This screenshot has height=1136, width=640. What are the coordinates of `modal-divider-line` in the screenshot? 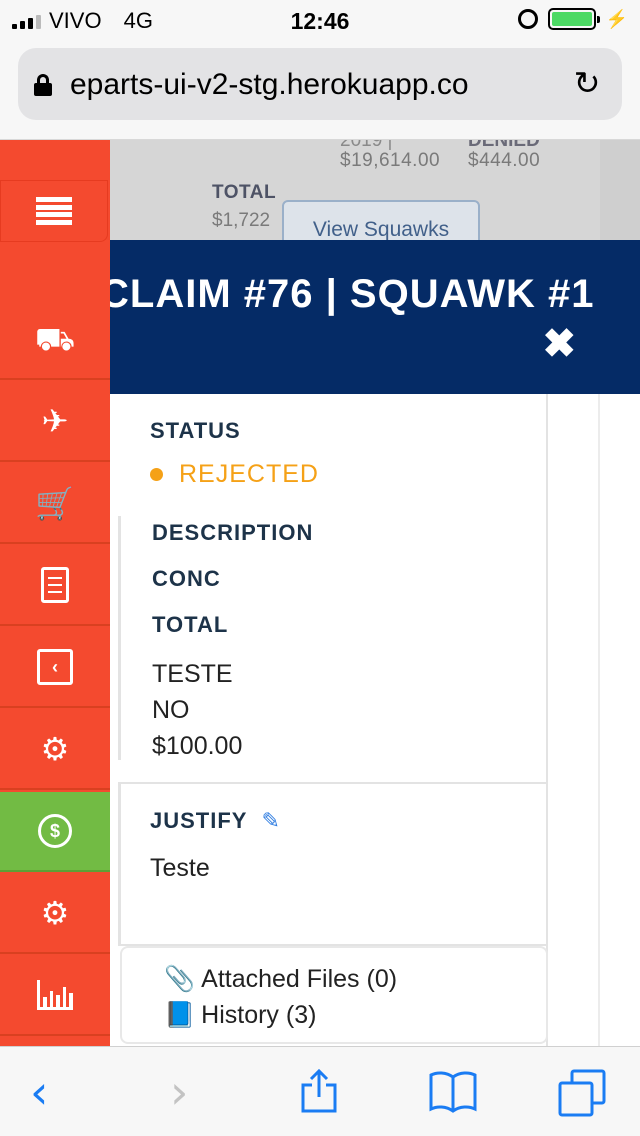 It's located at (599, 720).